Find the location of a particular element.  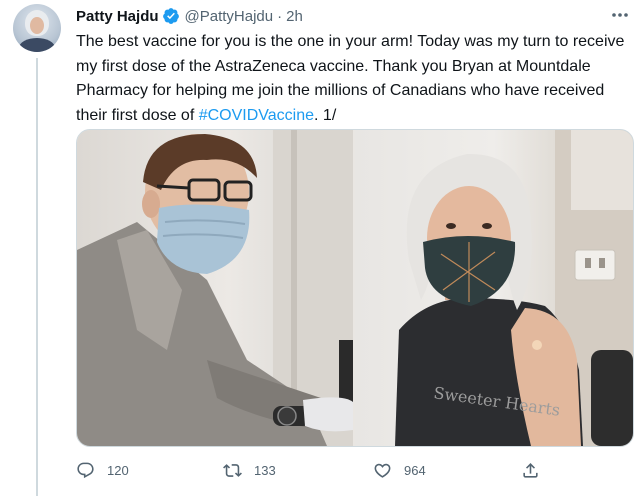

hashtag-link: #COVIDVaccine is located at coordinates (256, 115).